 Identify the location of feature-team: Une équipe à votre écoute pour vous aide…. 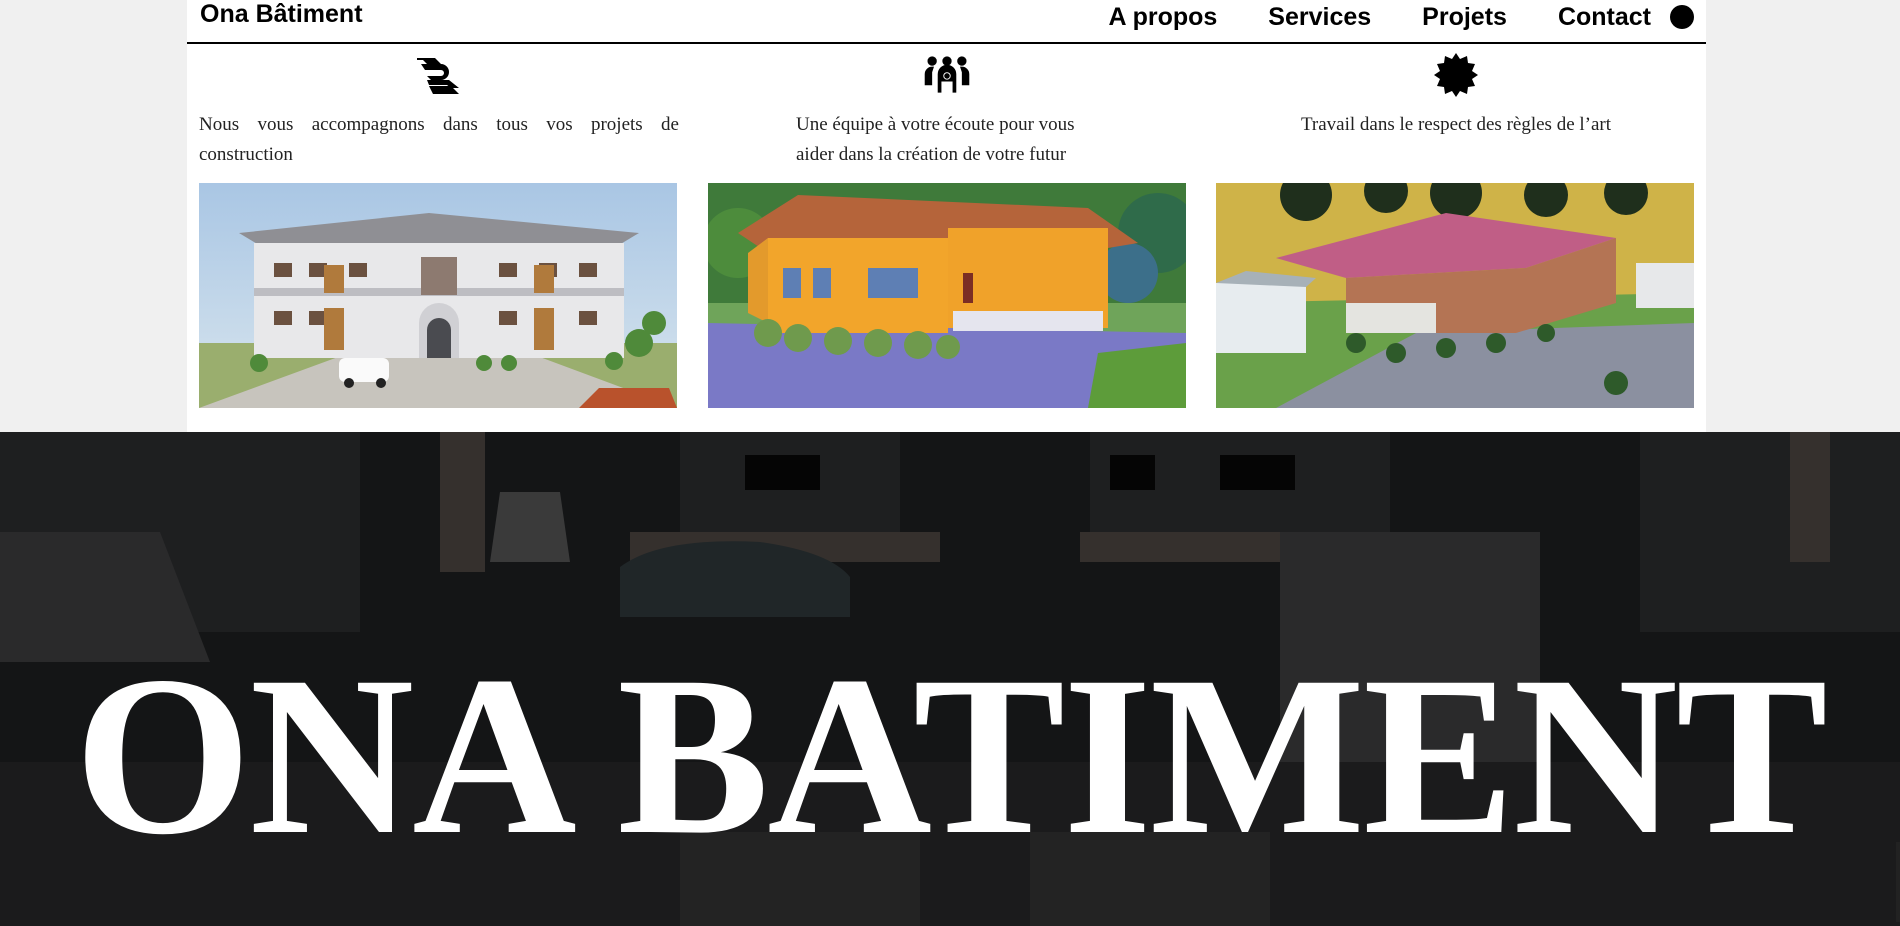
(947, 114).